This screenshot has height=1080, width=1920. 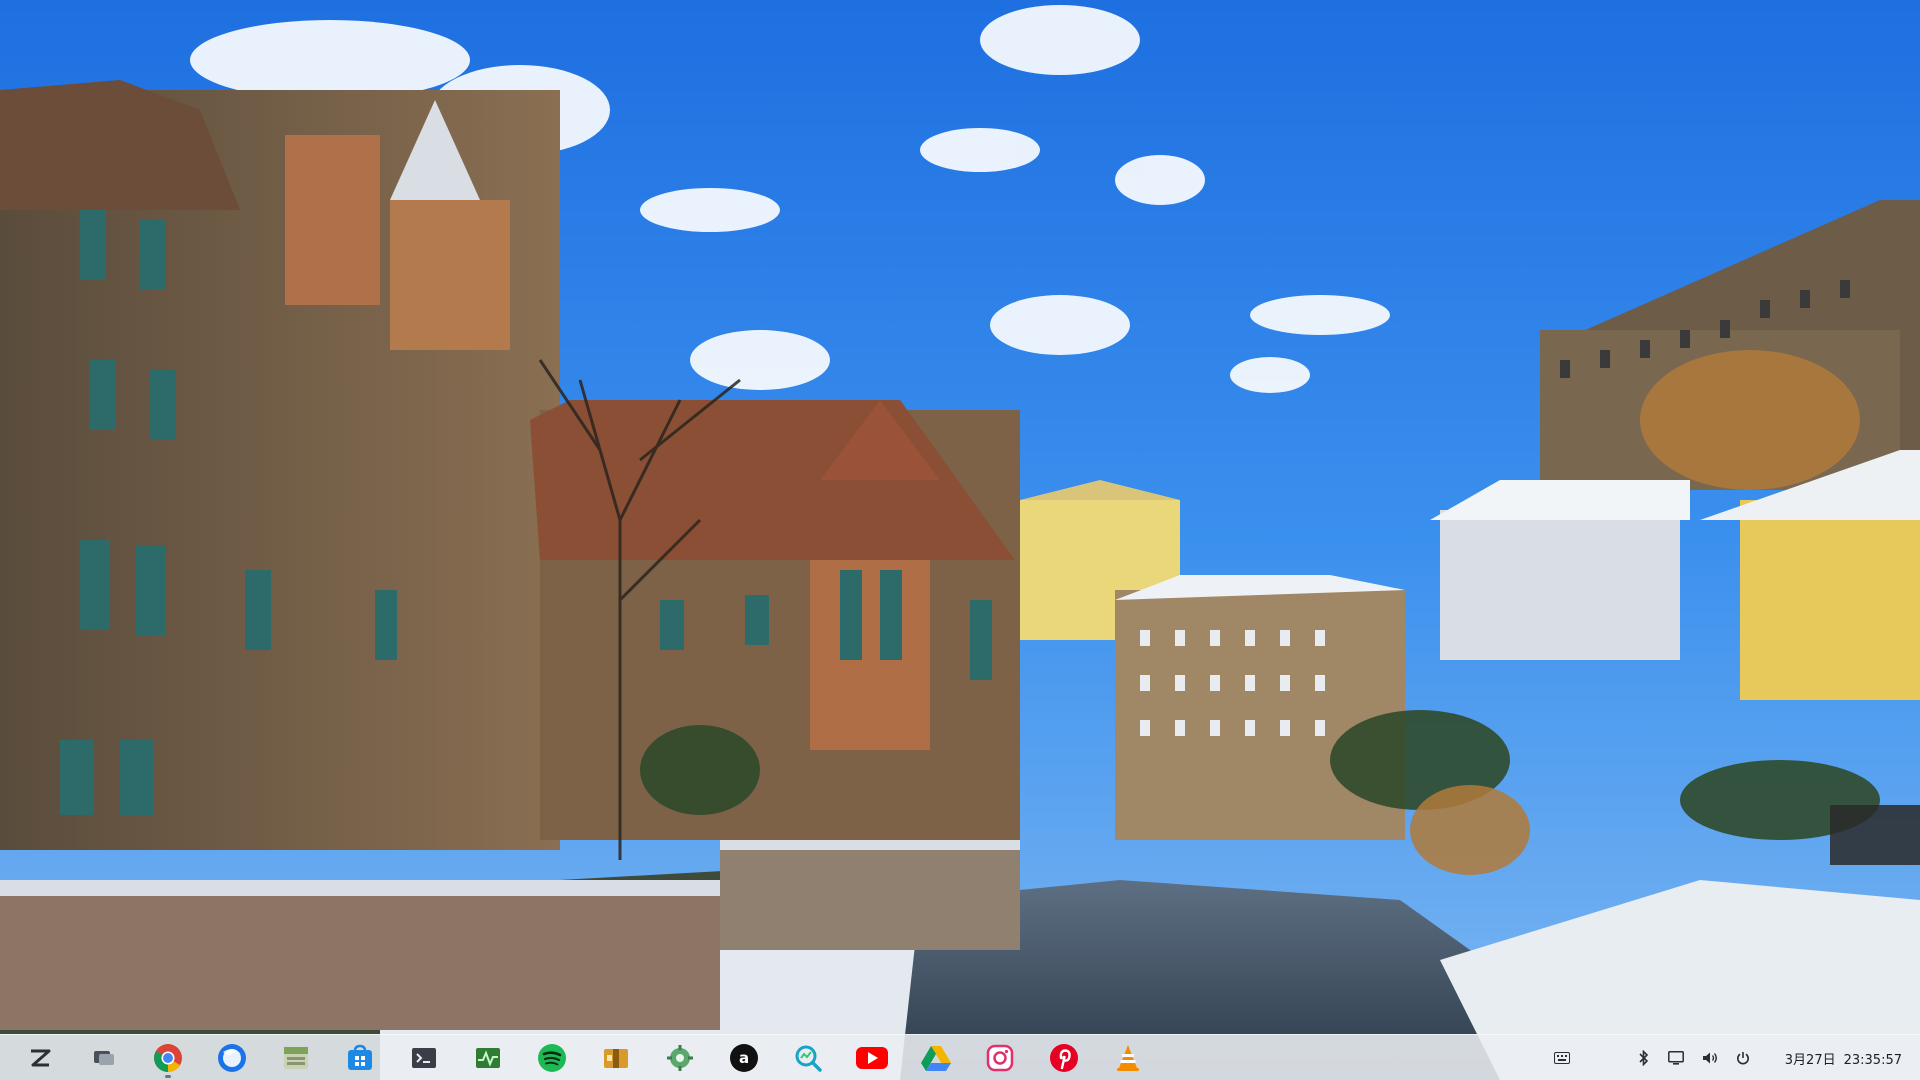 I want to click on spotify-icon, so click(x=552, y=1057).